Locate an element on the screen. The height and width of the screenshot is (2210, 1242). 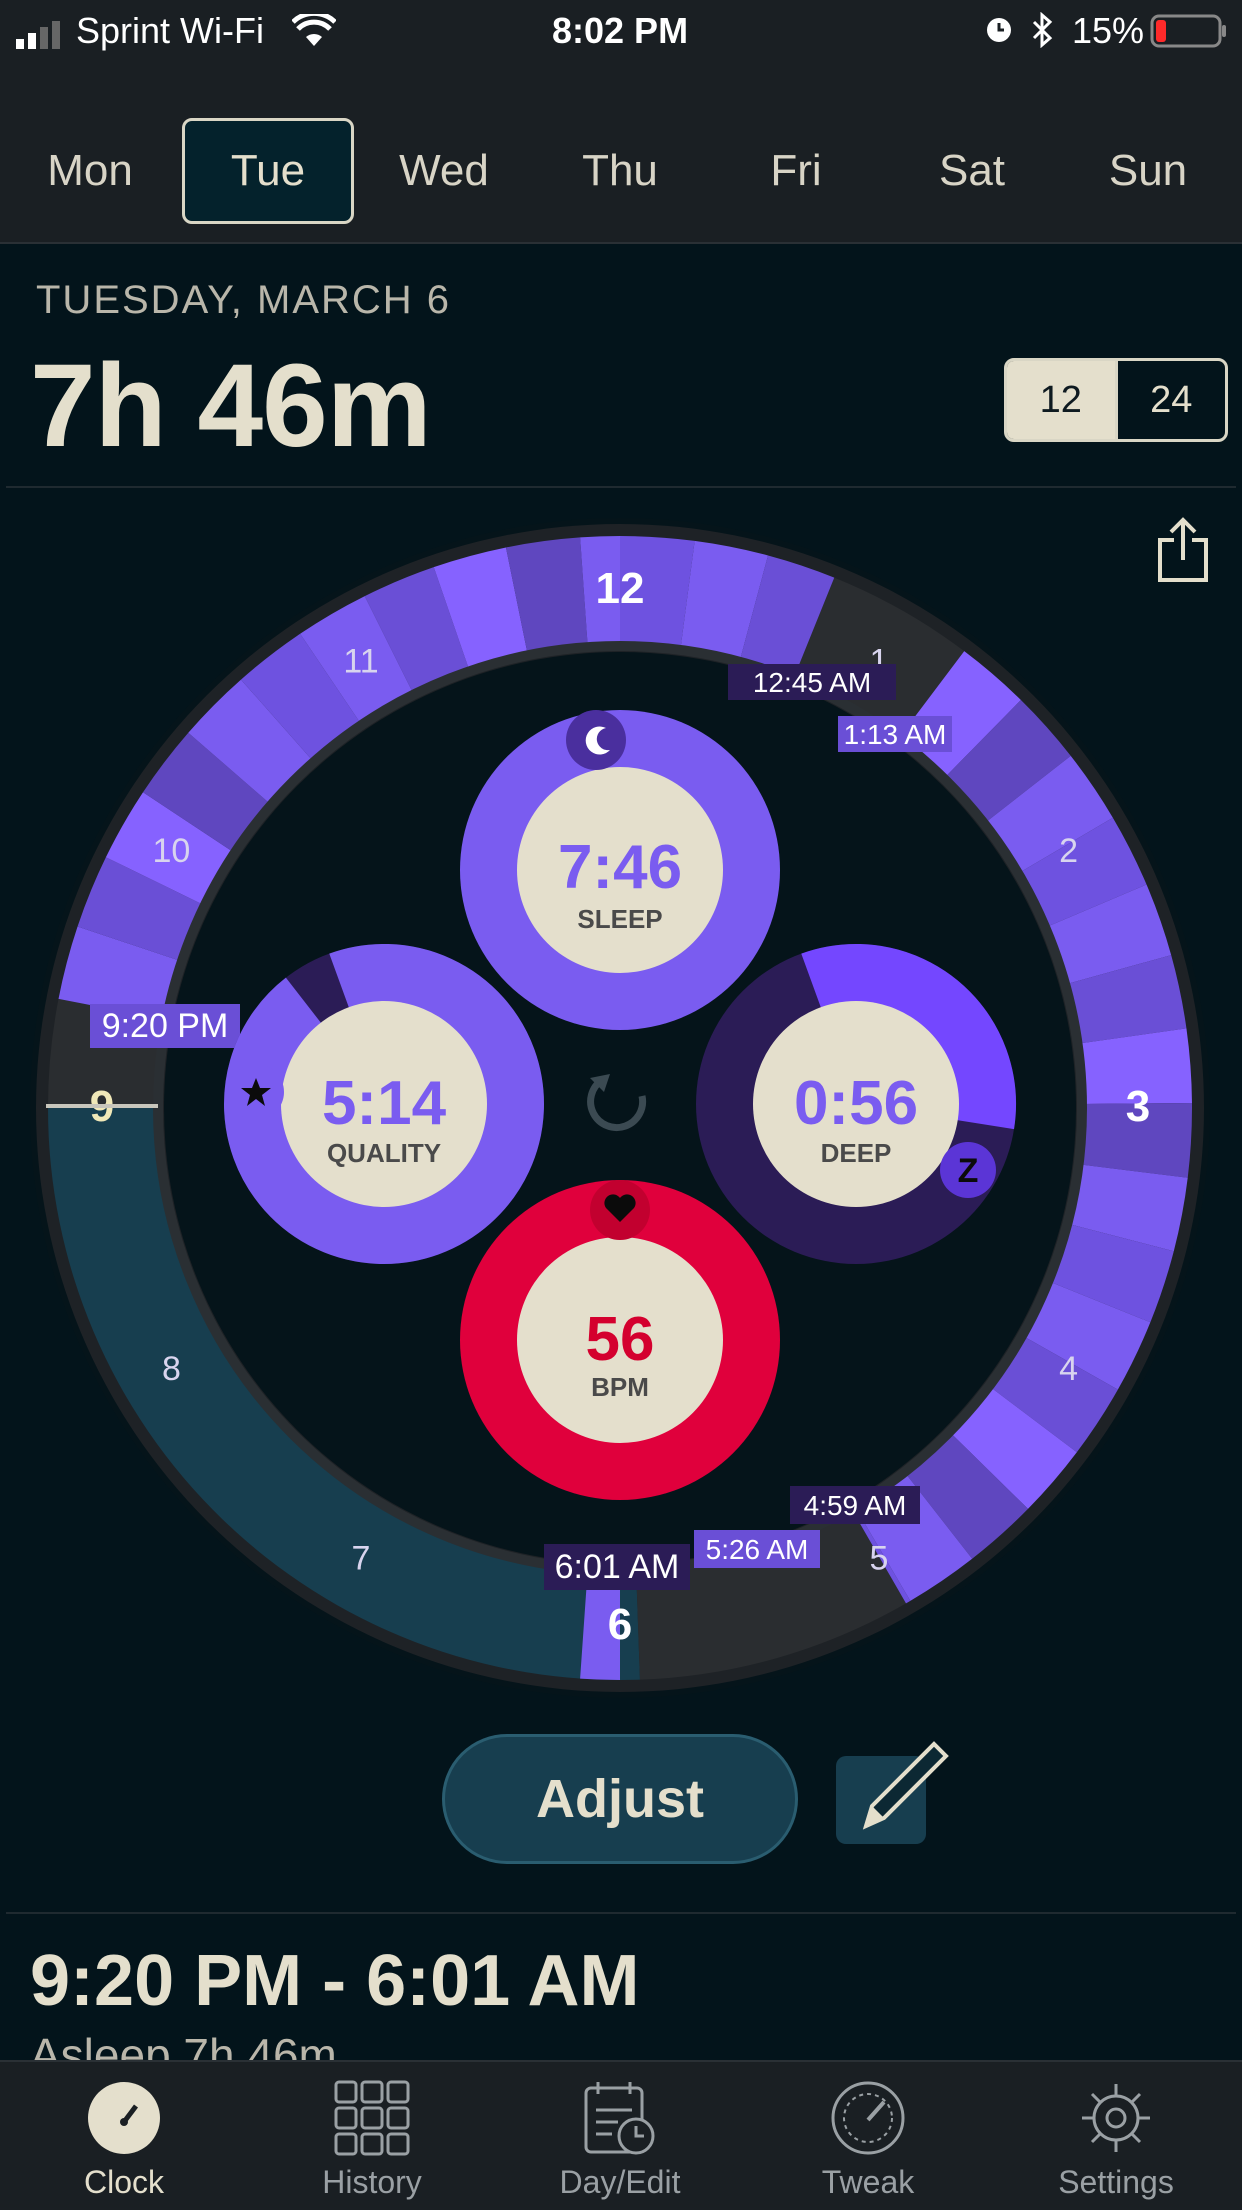
alarm-icon is located at coordinates (999, 33).